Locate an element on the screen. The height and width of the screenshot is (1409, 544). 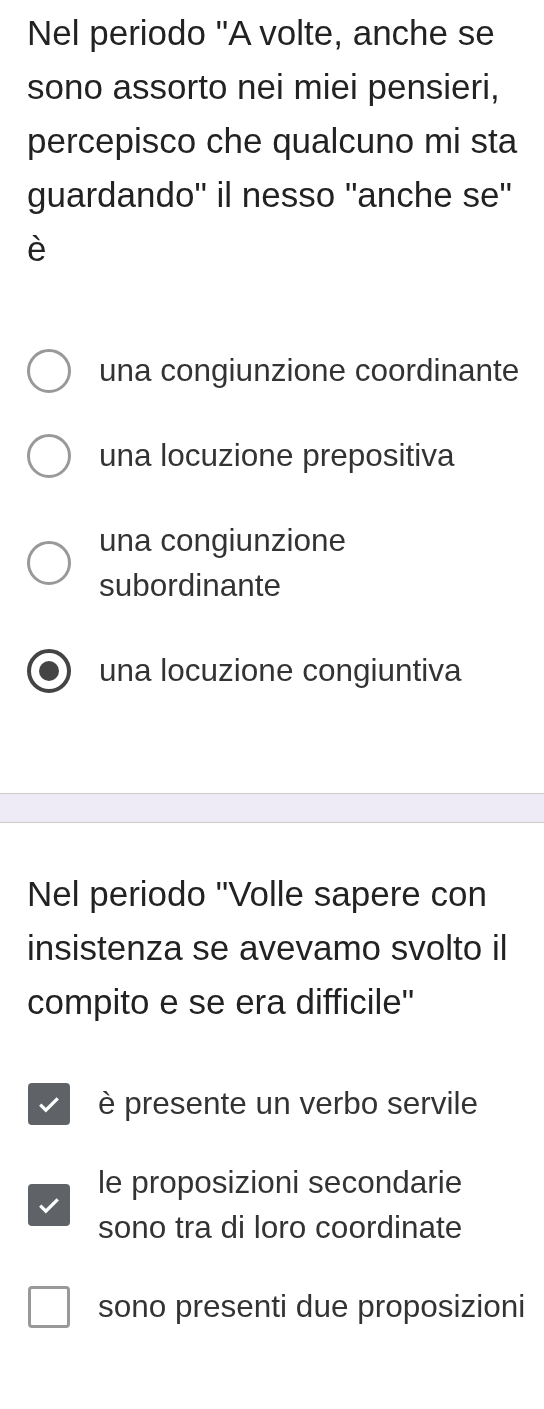
option-label: sono presenti due proposizioni is located at coordinates (312, 1306).